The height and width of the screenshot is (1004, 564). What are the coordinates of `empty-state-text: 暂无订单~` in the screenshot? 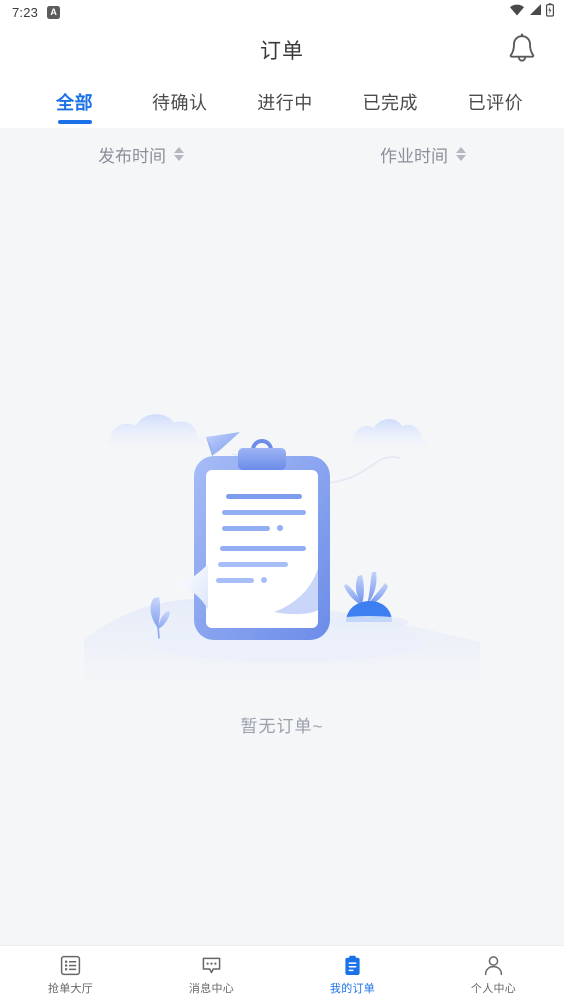 It's located at (282, 726).